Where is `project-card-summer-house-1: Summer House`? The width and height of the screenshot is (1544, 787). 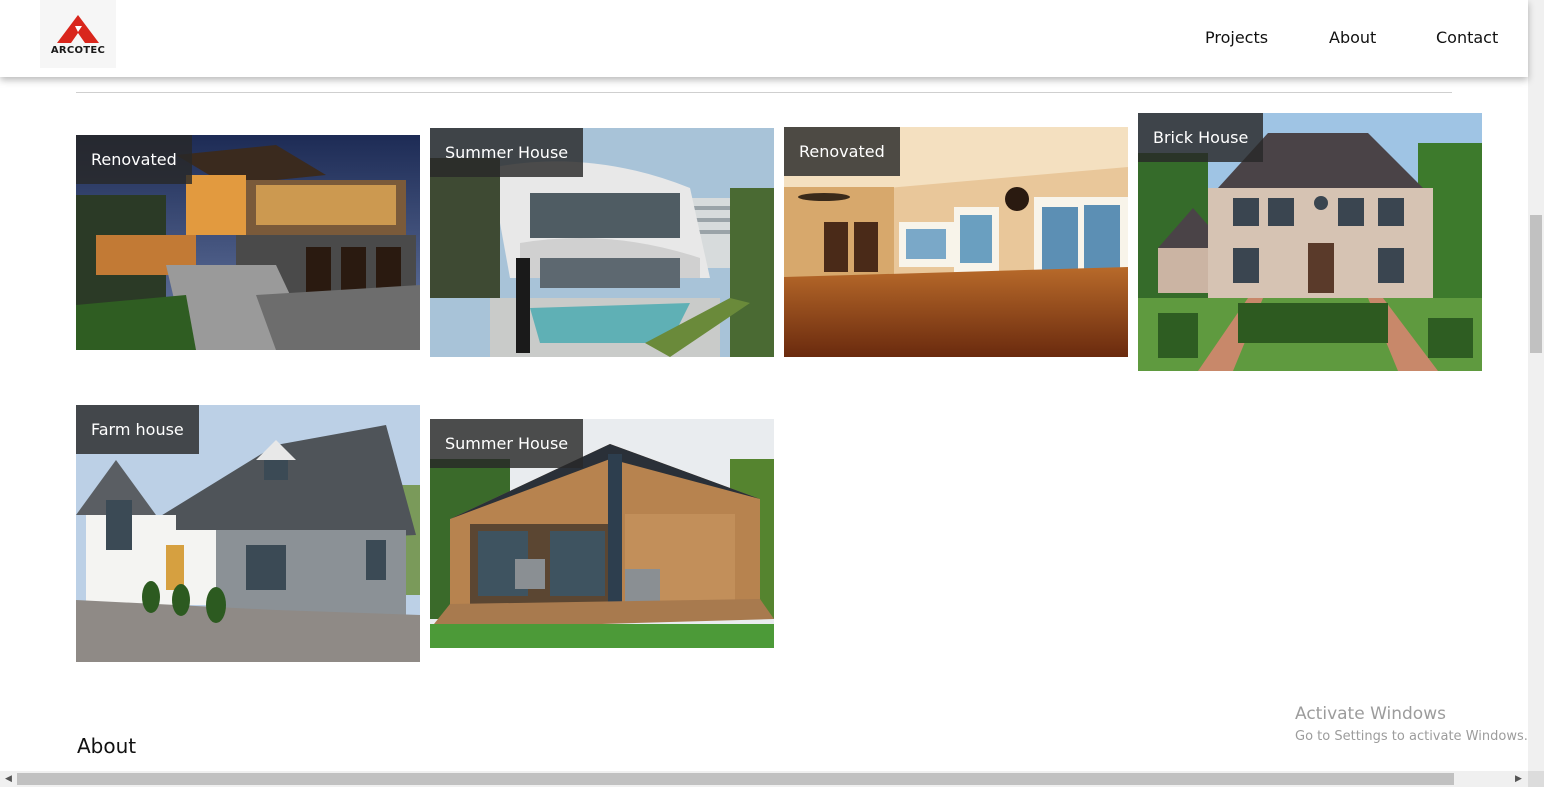 project-card-summer-house-1: Summer House is located at coordinates (602, 242).